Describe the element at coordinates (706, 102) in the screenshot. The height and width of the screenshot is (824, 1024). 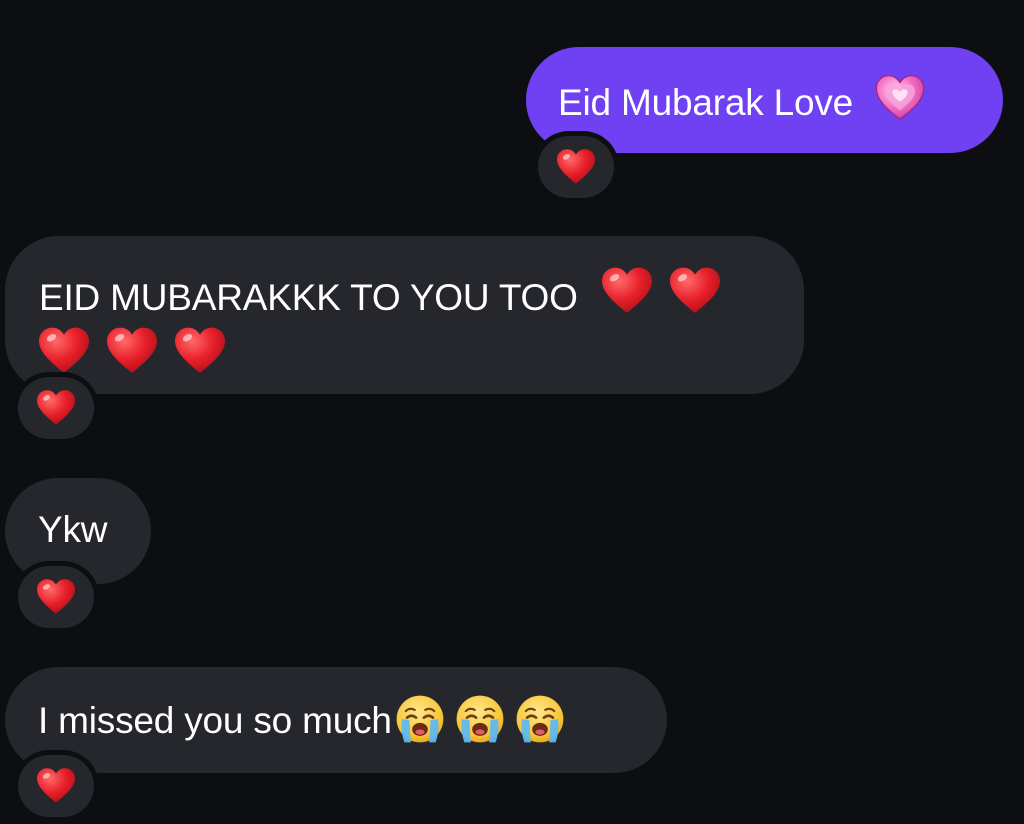
I see `message-text: Eid Mubarak Love` at that location.